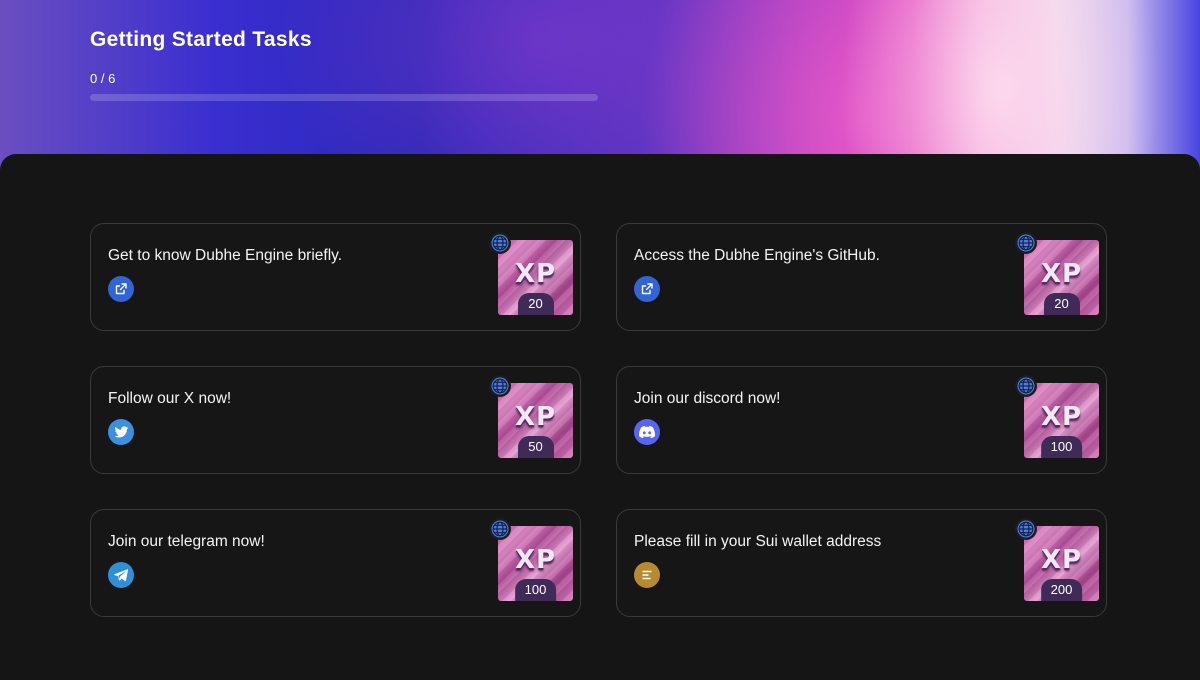  Describe the element at coordinates (335, 563) in the screenshot. I see `task-card-telegram: Join our telegram now! XP 100` at that location.